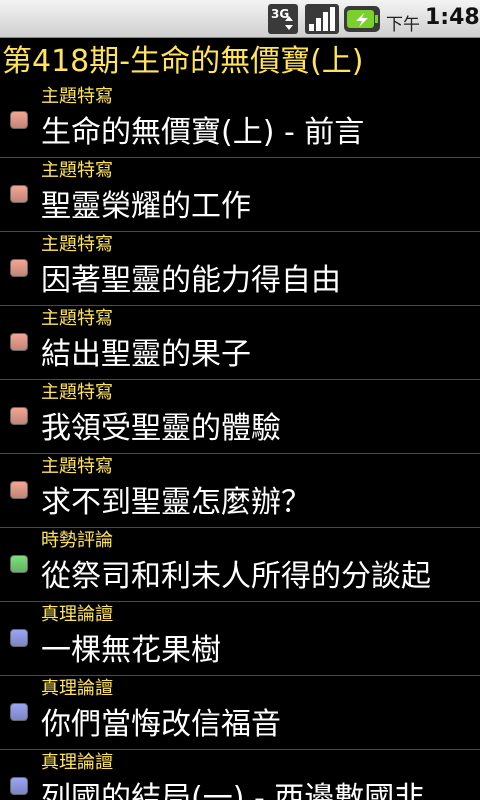 The image size is (480, 800). I want to click on list-item: 主題特寫 生命的無價寶(上) - 前言, so click(240, 121).